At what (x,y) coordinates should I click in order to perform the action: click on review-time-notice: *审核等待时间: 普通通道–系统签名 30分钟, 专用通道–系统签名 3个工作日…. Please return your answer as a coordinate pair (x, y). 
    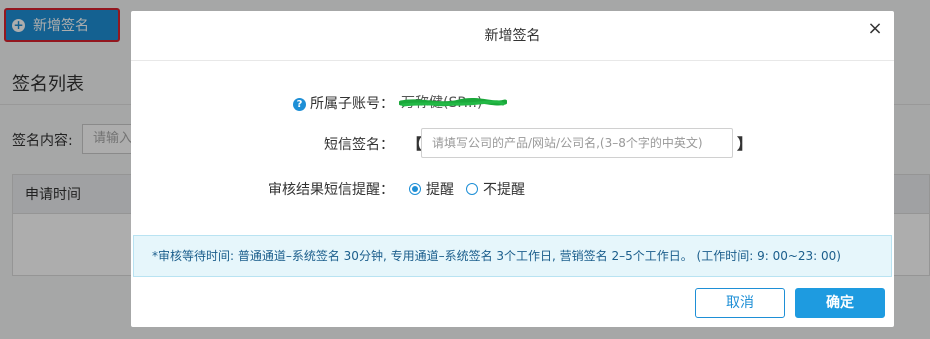
    Looking at the image, I should click on (512, 256).